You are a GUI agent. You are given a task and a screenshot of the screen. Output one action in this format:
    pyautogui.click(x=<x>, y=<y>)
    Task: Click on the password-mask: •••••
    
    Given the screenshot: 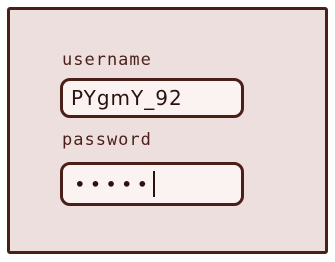 What is the action you would take?
    pyautogui.click(x=114, y=184)
    